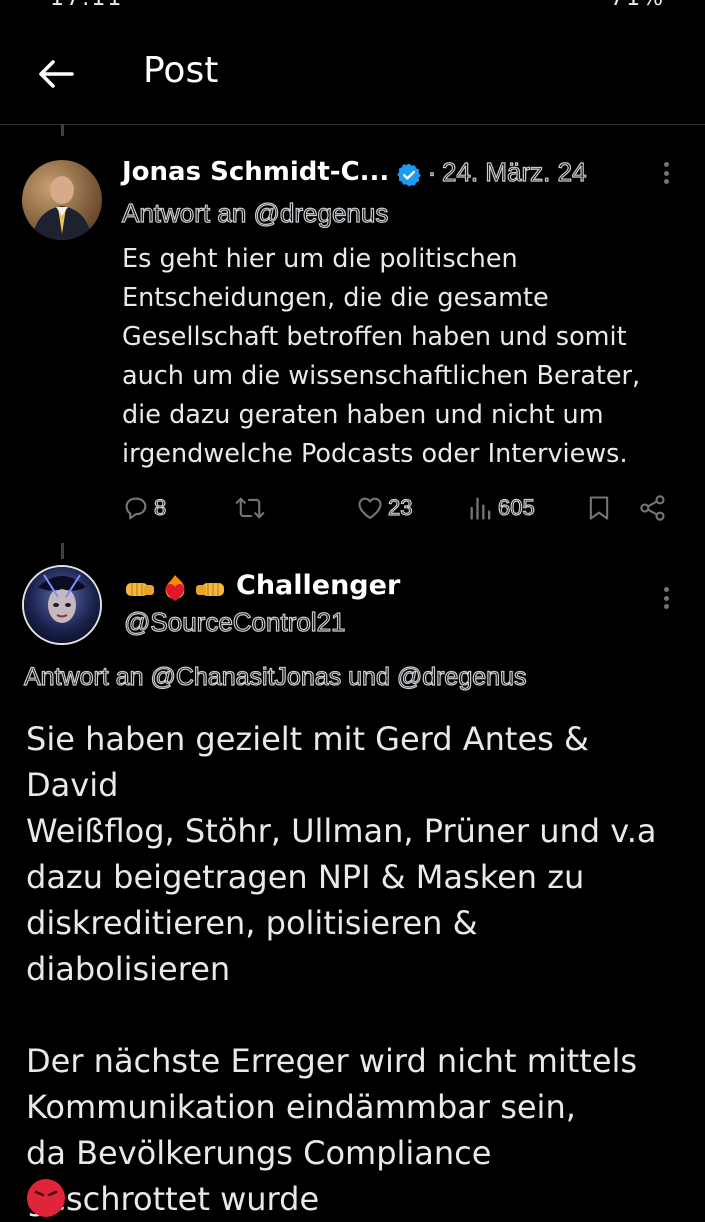 This screenshot has height=1222, width=705. What do you see at coordinates (514, 171) in the screenshot?
I see `post-date: 24. März. 24` at bounding box center [514, 171].